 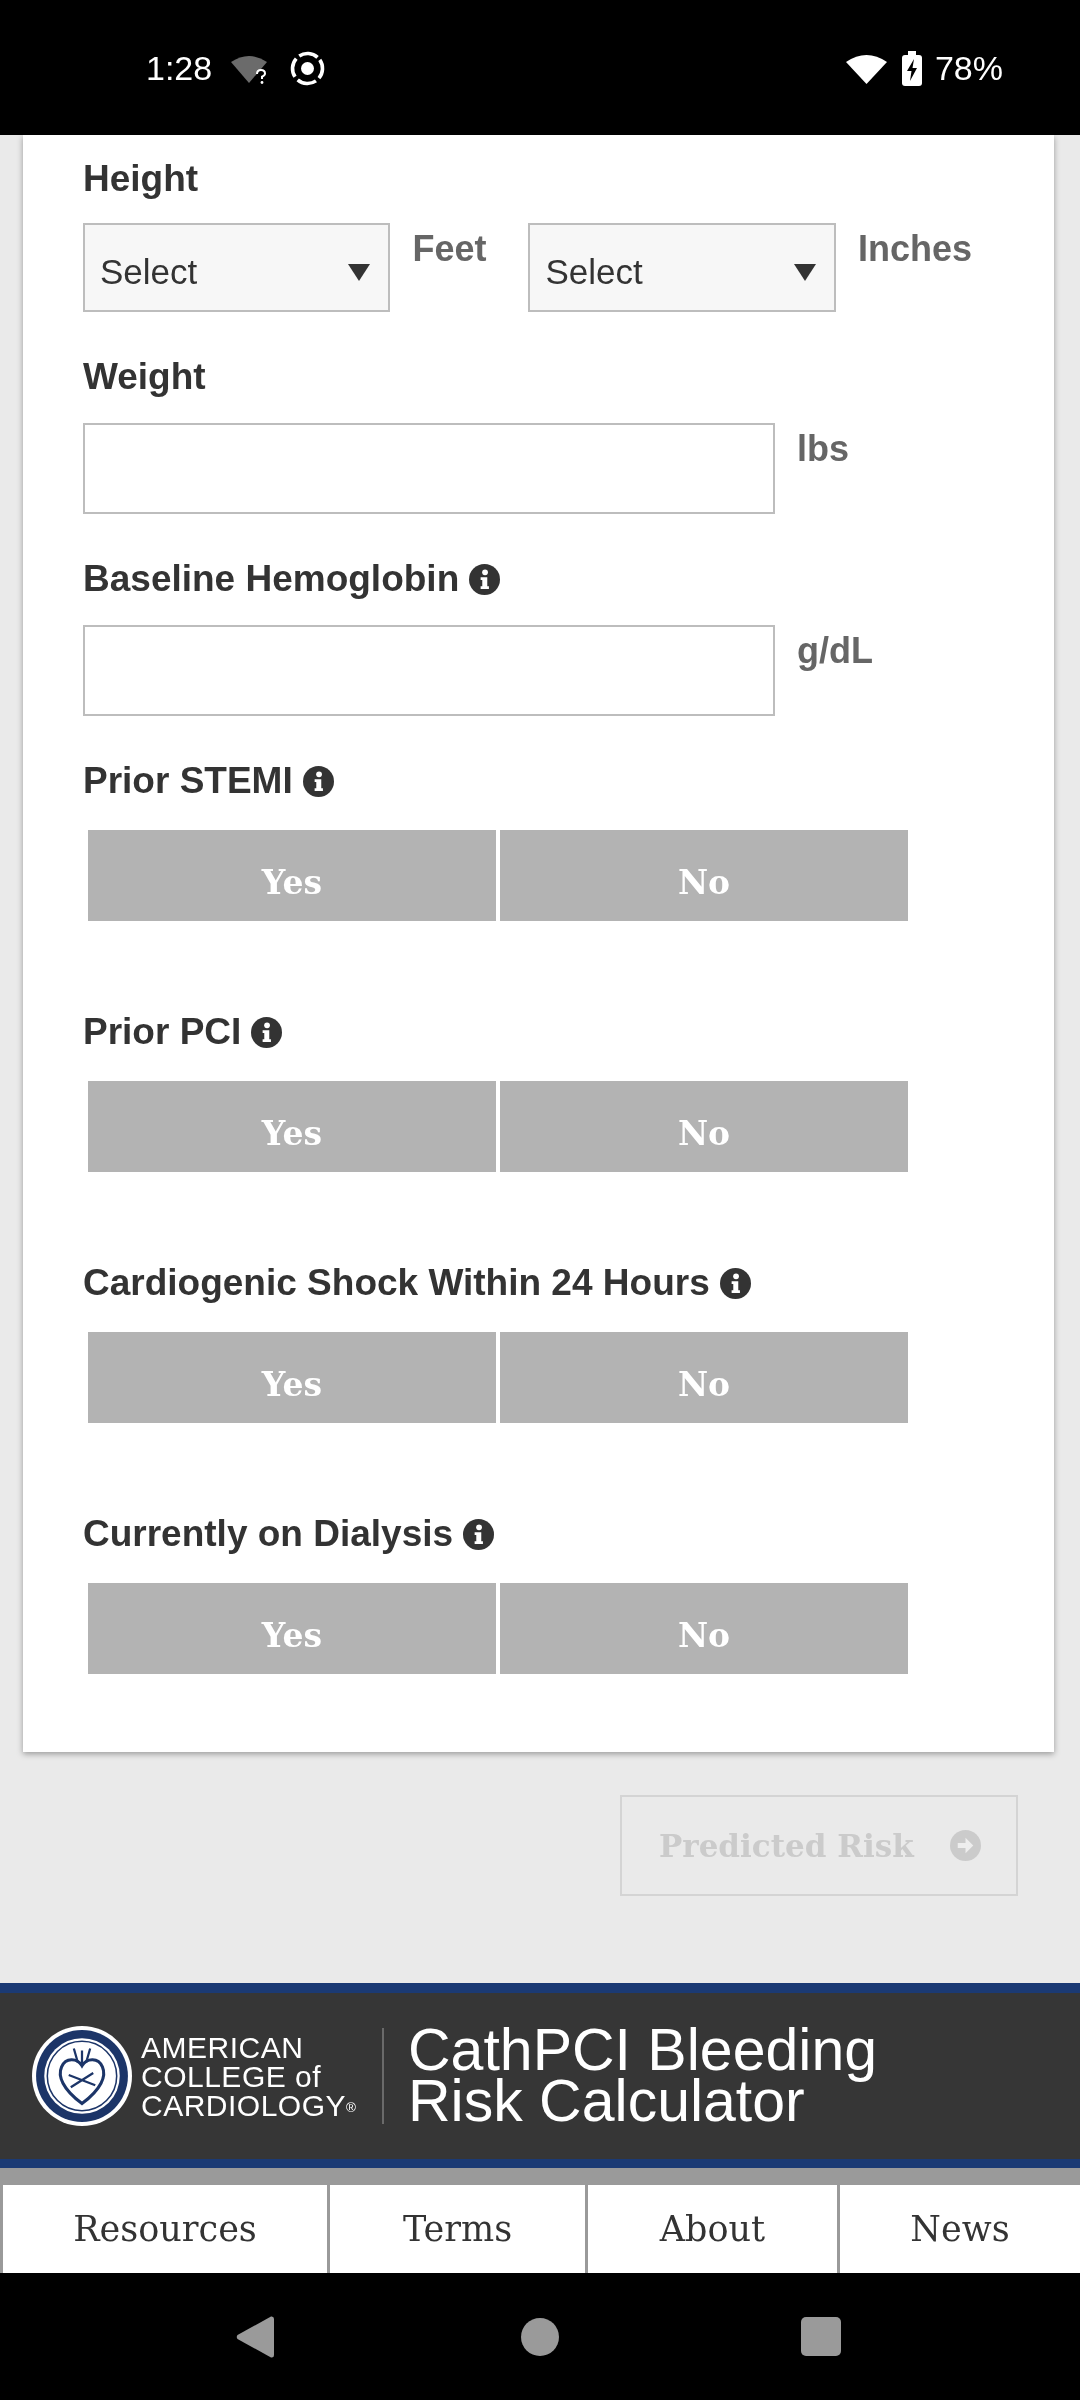 I want to click on unit-label: lbs, so click(x=823, y=449).